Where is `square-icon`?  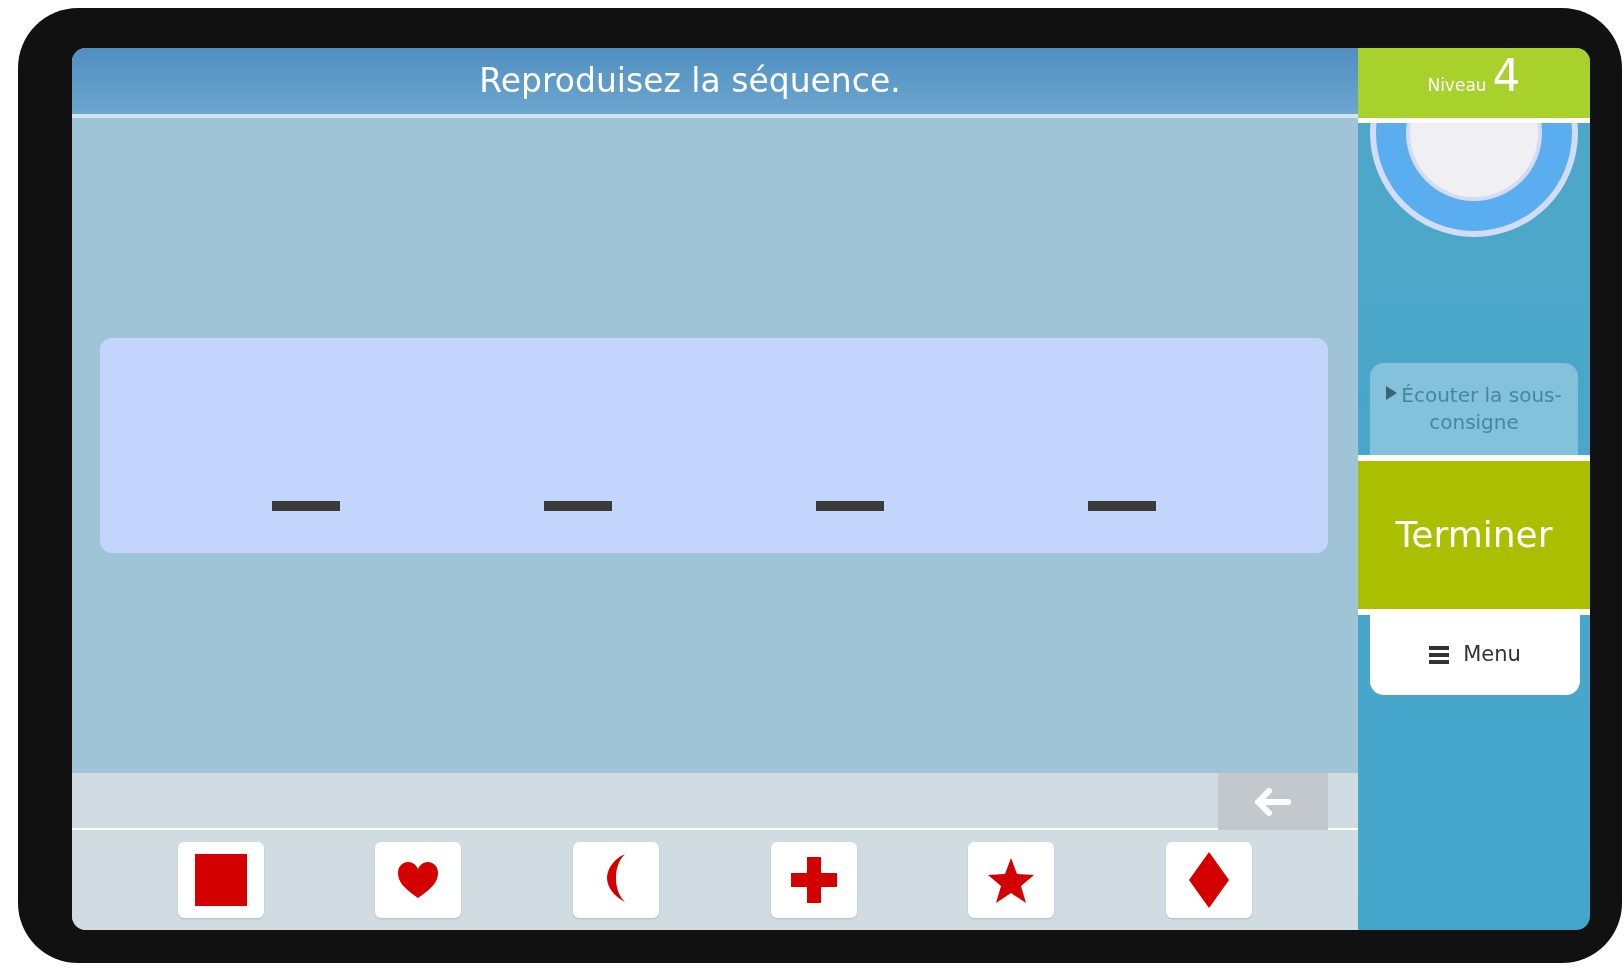
square-icon is located at coordinates (220, 880).